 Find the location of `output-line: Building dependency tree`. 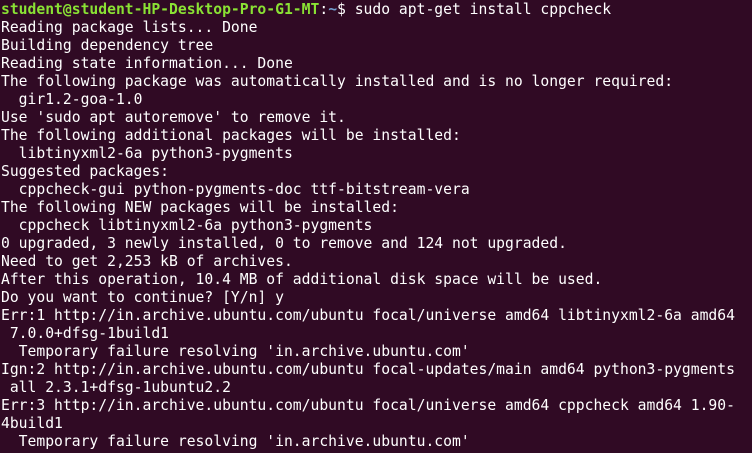

output-line: Building dependency tree is located at coordinates (107, 45).